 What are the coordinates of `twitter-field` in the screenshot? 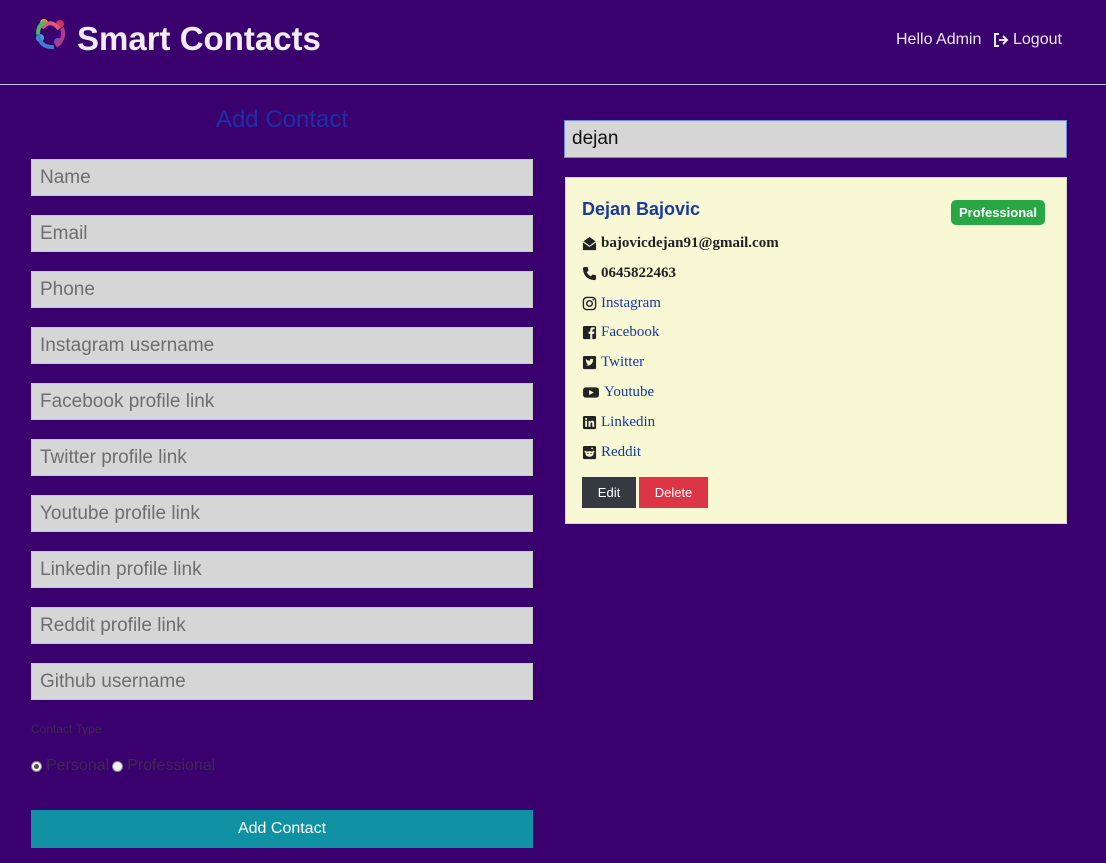 It's located at (282, 457).